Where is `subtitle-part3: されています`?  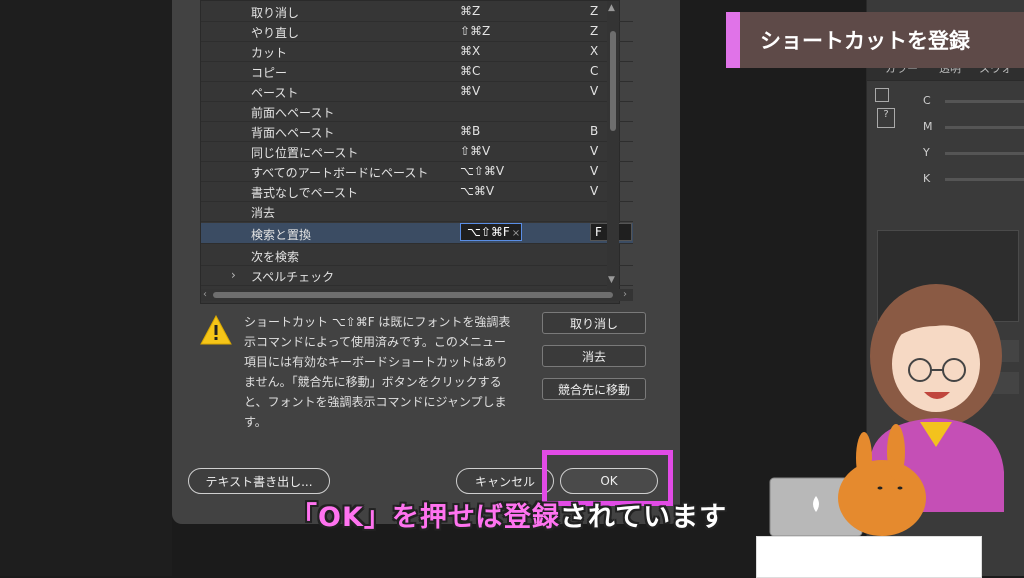
subtitle-part3: されています is located at coordinates (643, 517).